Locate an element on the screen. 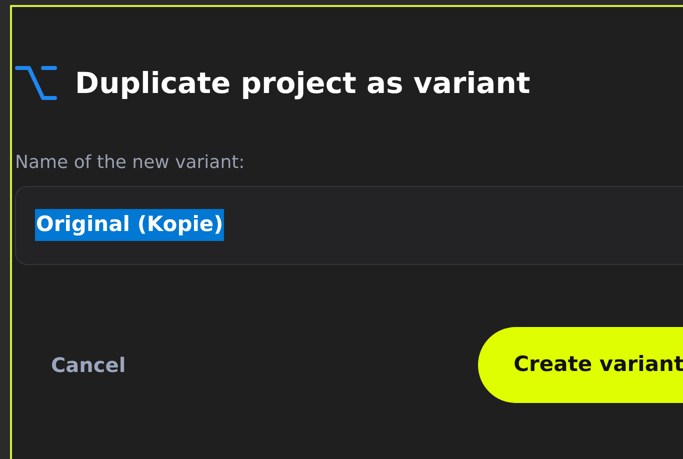 The height and width of the screenshot is (459, 683). branch-icon is located at coordinates (37, 83).